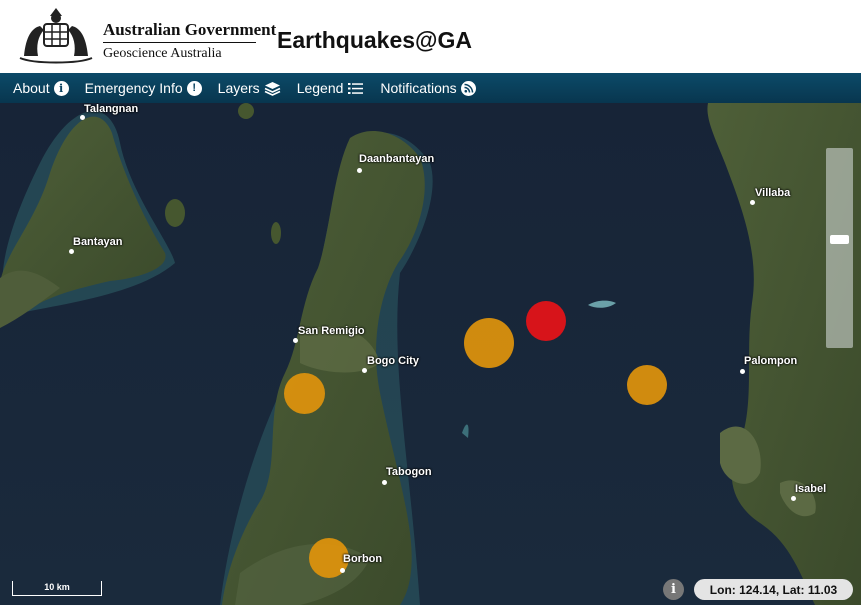  What do you see at coordinates (320, 88) in the screenshot?
I see `nav-legend-label: Legend` at bounding box center [320, 88].